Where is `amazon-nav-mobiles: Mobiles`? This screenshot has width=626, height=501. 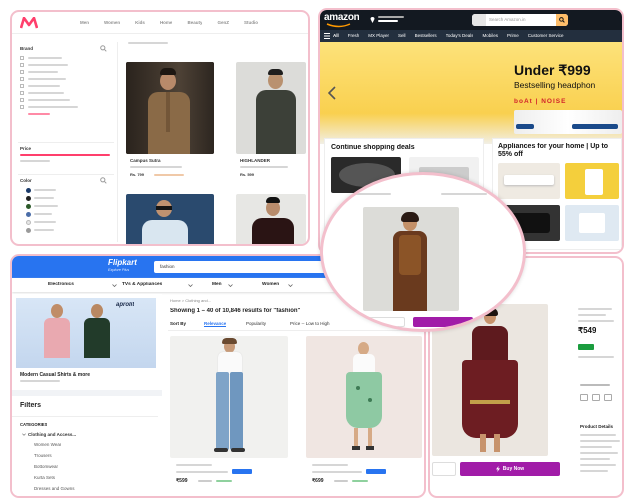
amazon-nav-mobiles: Mobiles is located at coordinates (490, 35).